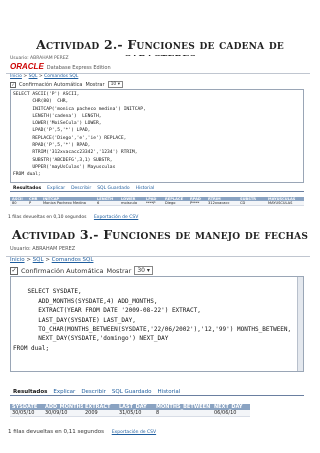 Image resolution: width=320 pixels, height=453 pixels. Describe the element at coordinates (285, 203) in the screenshot. I see `table-cell: MAYUSCULAS` at that location.